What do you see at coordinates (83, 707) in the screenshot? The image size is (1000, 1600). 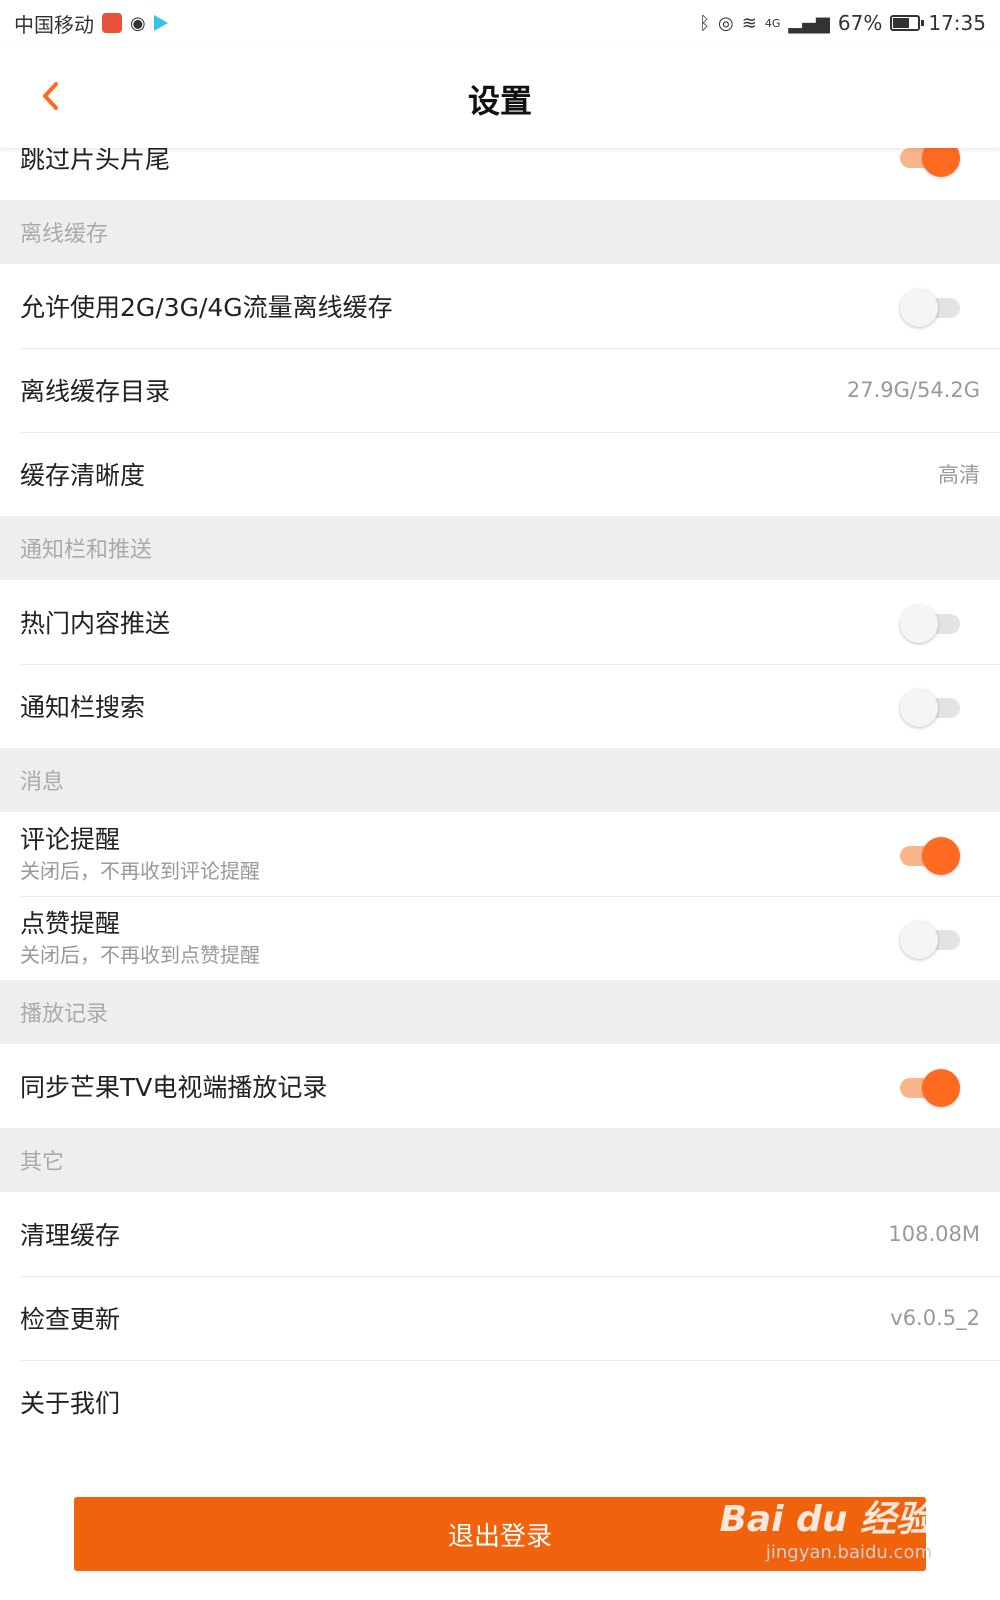 I see `setting-label: 通知栏搜索` at bounding box center [83, 707].